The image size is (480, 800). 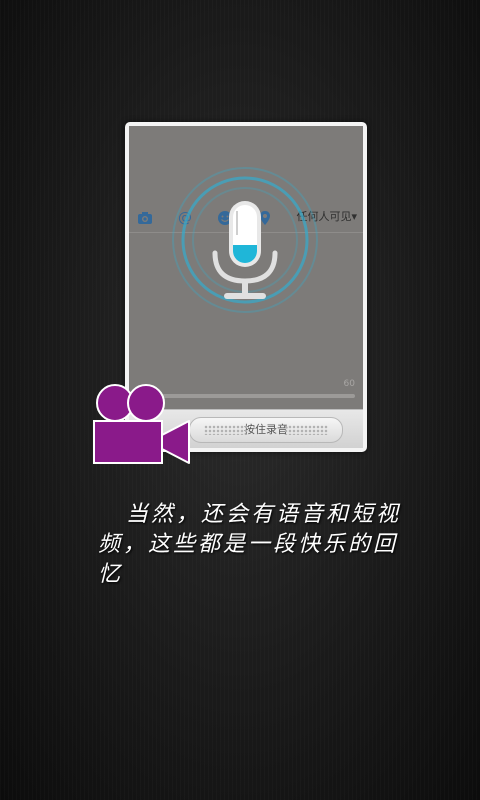 I want to click on grip-dots-right, so click(x=306, y=430).